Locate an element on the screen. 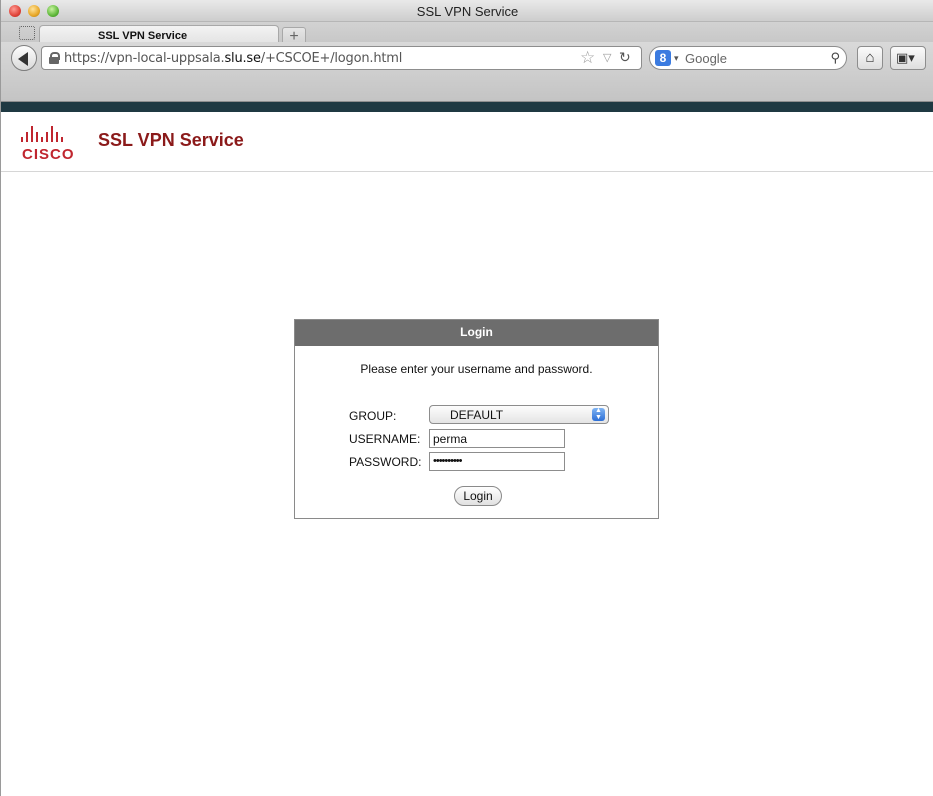 This screenshot has height=796, width=933. cisco-bars-icon is located at coordinates (56, 134).